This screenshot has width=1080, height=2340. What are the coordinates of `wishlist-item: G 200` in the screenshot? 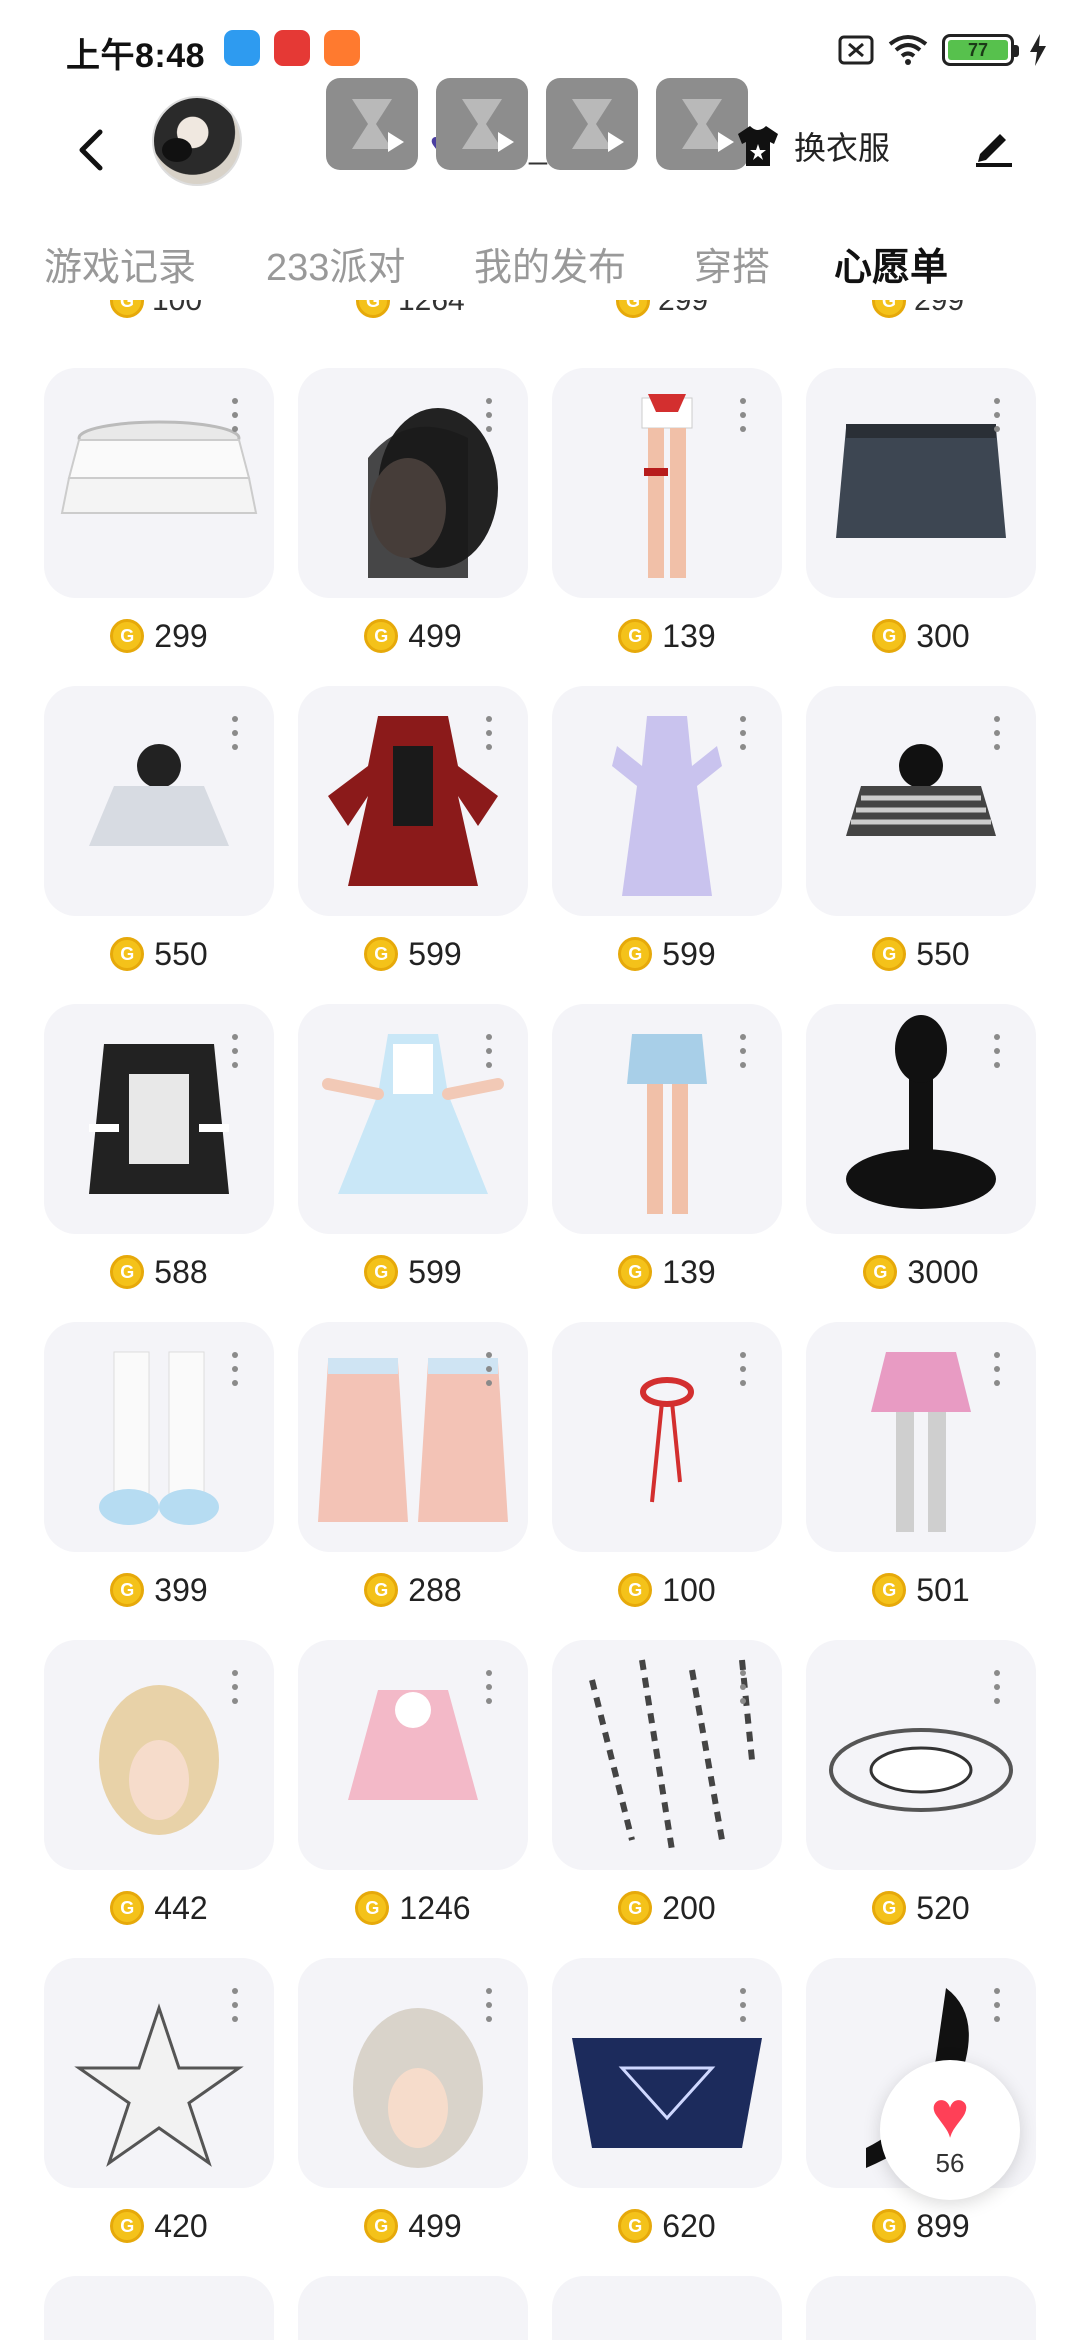 It's located at (667, 1799).